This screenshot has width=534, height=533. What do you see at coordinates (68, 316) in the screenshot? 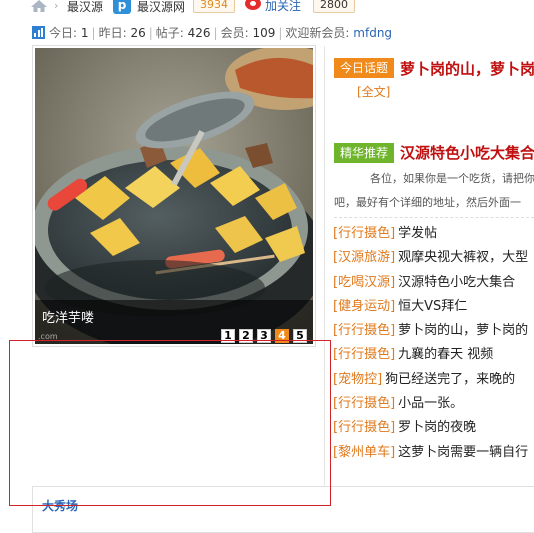
I see `slide-caption: 吃洋芋喽` at bounding box center [68, 316].